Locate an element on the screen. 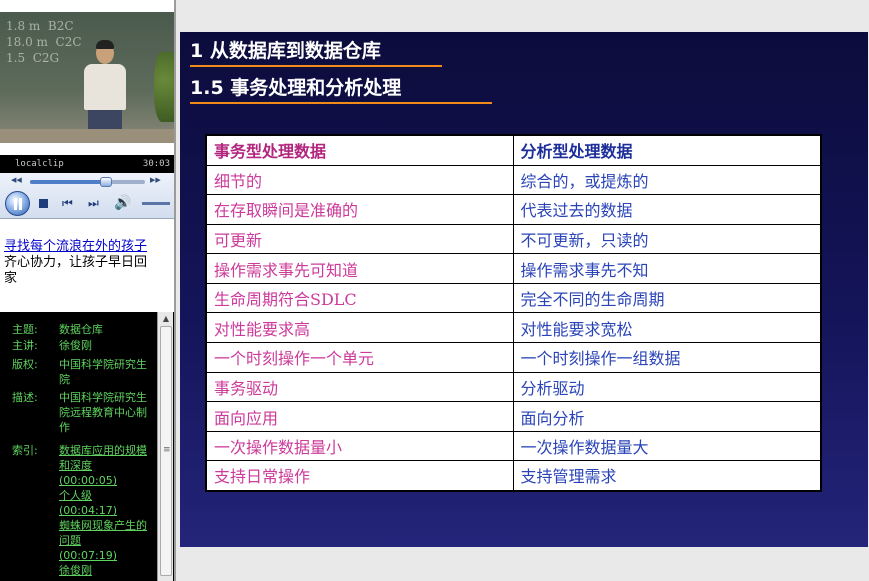 The image size is (869, 581). table-row: 一次操作数据量小 一次操作数据量大 is located at coordinates (513, 446).